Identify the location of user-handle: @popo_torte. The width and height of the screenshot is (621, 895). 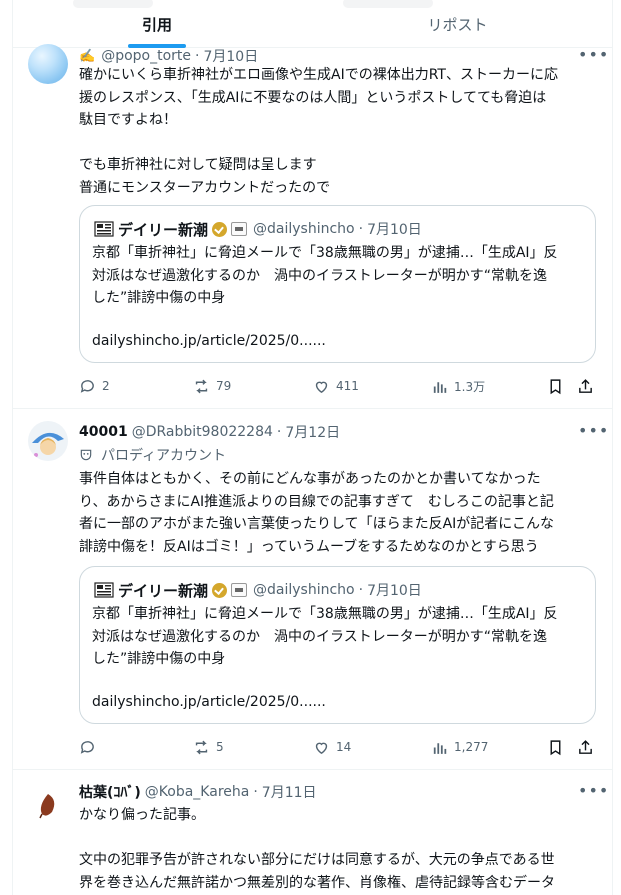
(146, 56).